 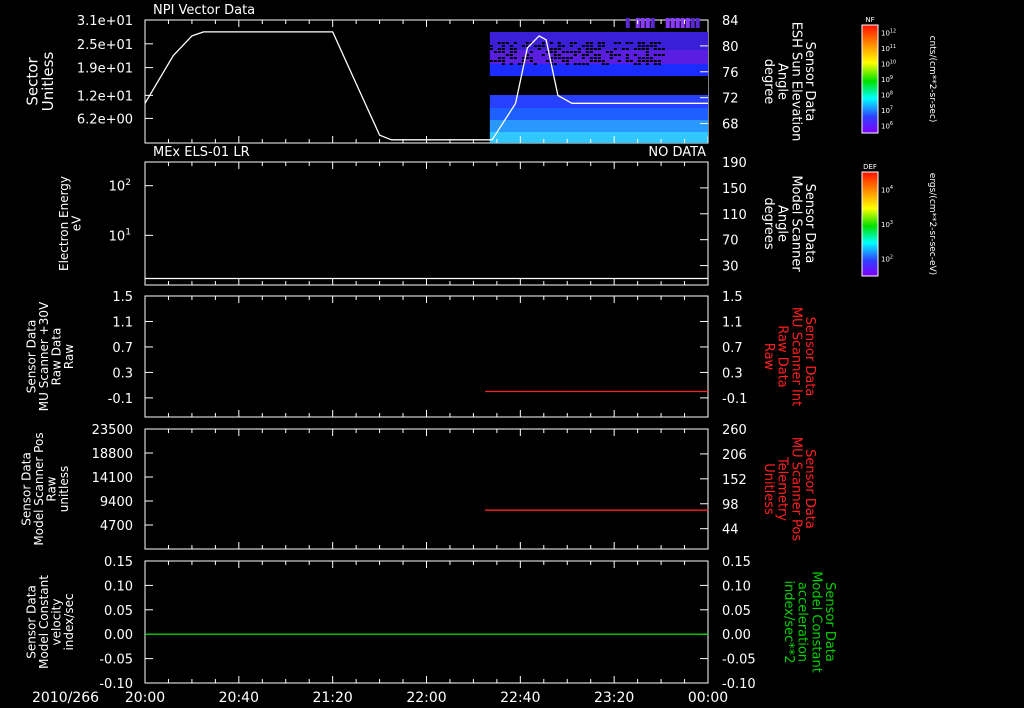 I want to click on y2-tick-label: 150, so click(x=734, y=189).